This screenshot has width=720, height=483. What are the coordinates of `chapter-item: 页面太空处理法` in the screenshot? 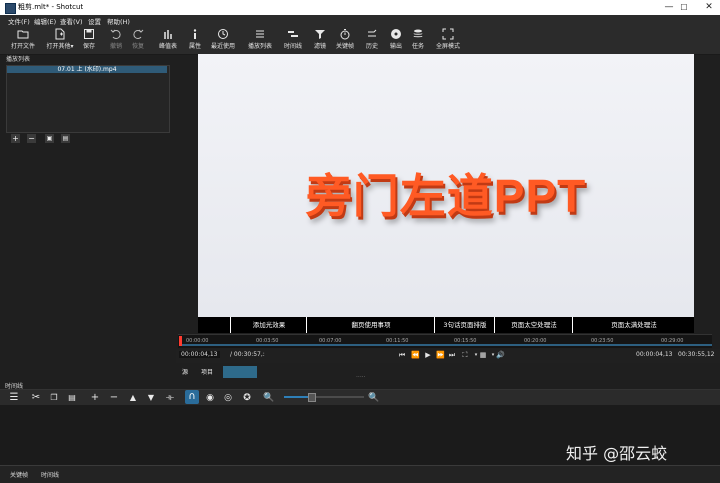 It's located at (533, 325).